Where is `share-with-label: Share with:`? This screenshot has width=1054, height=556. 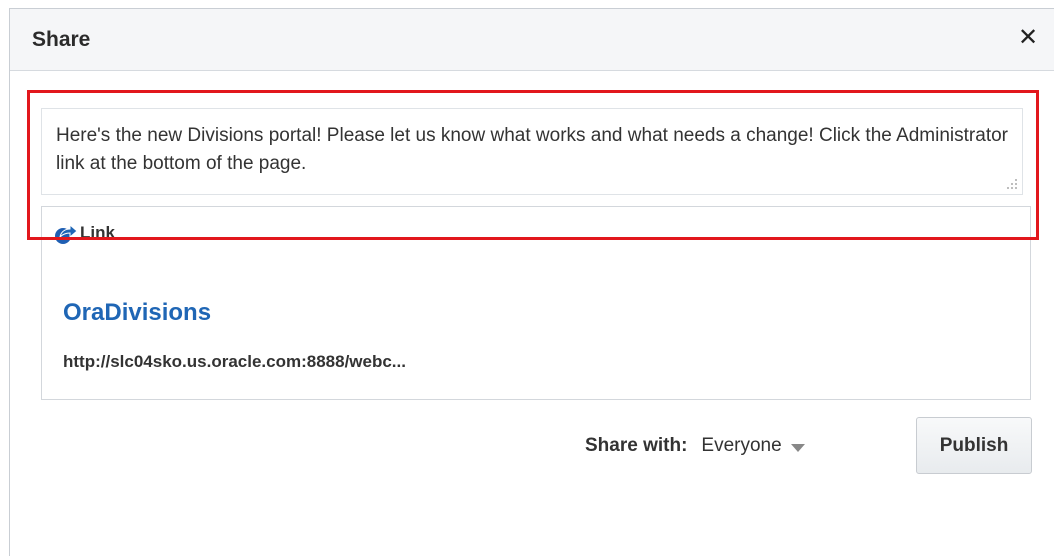 share-with-label: Share with: is located at coordinates (636, 445).